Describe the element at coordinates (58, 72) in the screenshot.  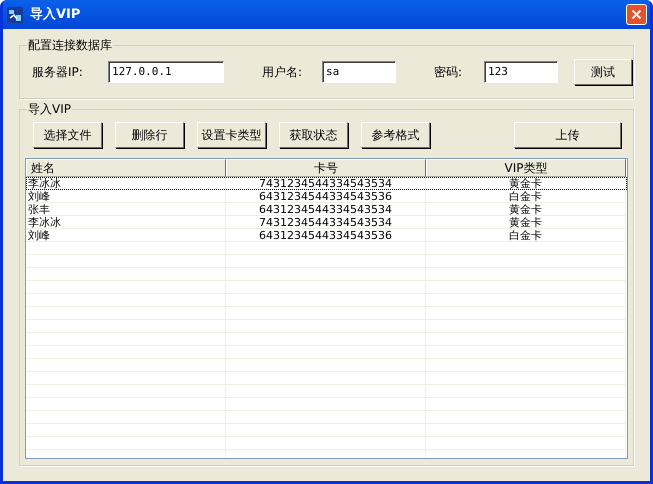
I see `field-label: 服务器IP:` at that location.